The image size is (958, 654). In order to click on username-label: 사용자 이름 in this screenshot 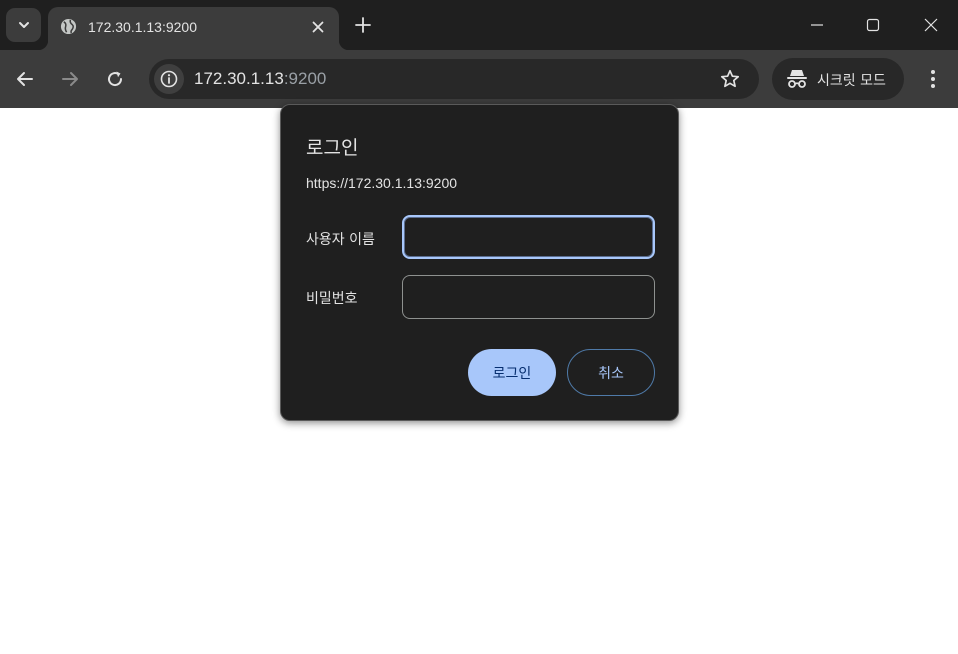, I will do `click(340, 240)`.